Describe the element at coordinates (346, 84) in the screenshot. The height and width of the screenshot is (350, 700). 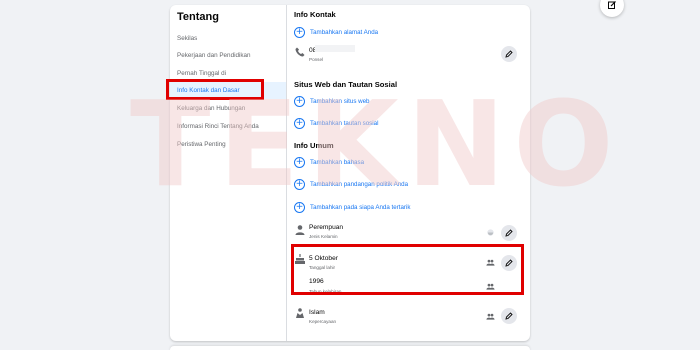
I see `section-title-websites: Situs Web dan Tautan Sosial` at that location.